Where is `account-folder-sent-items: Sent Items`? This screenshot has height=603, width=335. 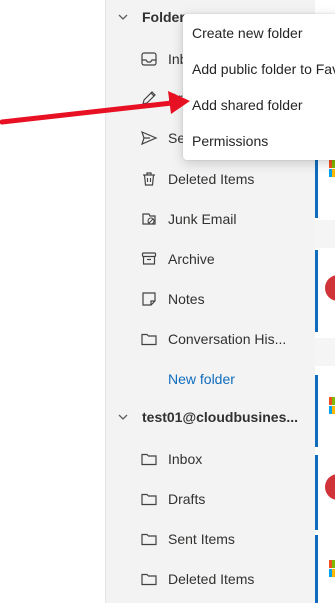
account-folder-sent-items: Sent Items is located at coordinates (211, 539).